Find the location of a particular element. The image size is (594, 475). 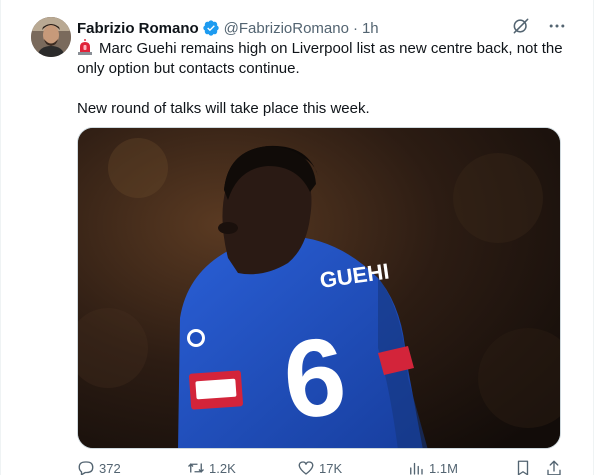

share-button is located at coordinates (554, 467).